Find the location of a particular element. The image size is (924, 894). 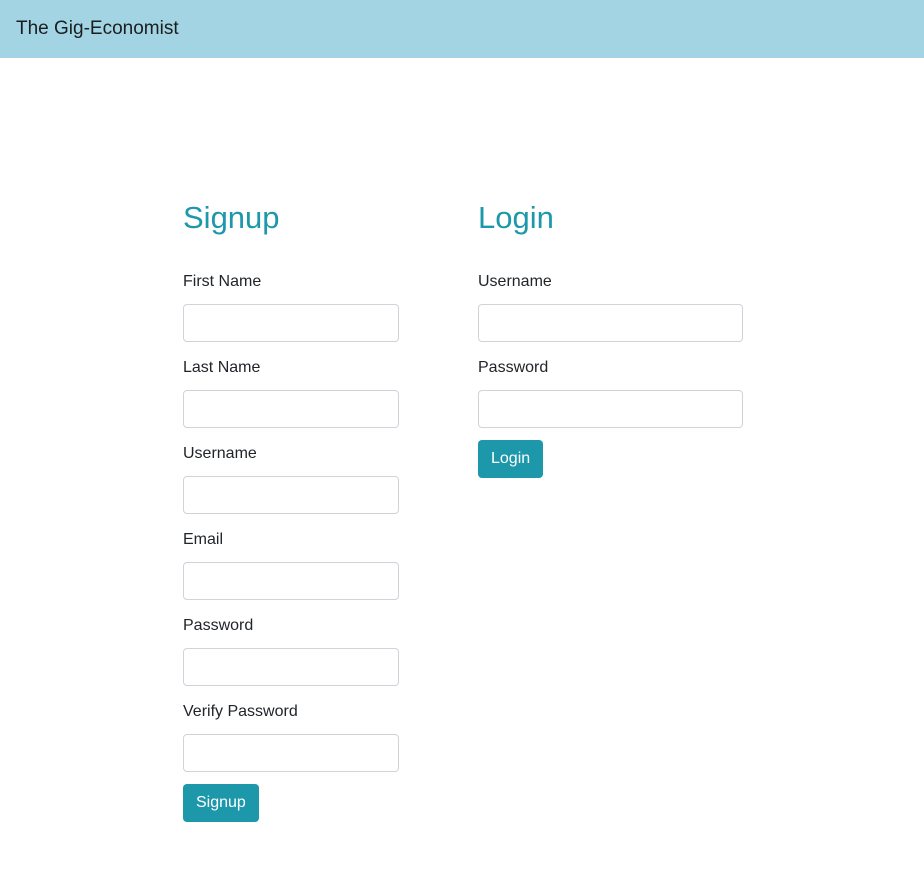

login-username-label: Username is located at coordinates (515, 281).